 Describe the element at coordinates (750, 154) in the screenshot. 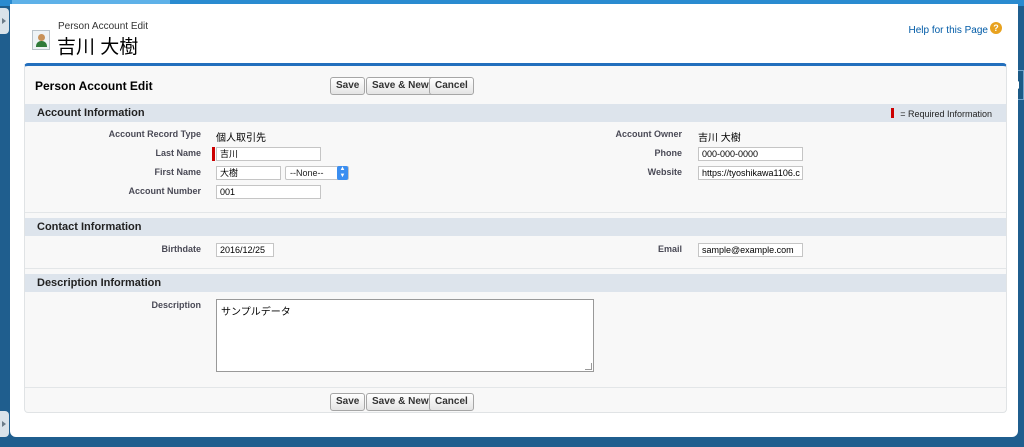

I see `phone-input: 000-000-0000` at that location.